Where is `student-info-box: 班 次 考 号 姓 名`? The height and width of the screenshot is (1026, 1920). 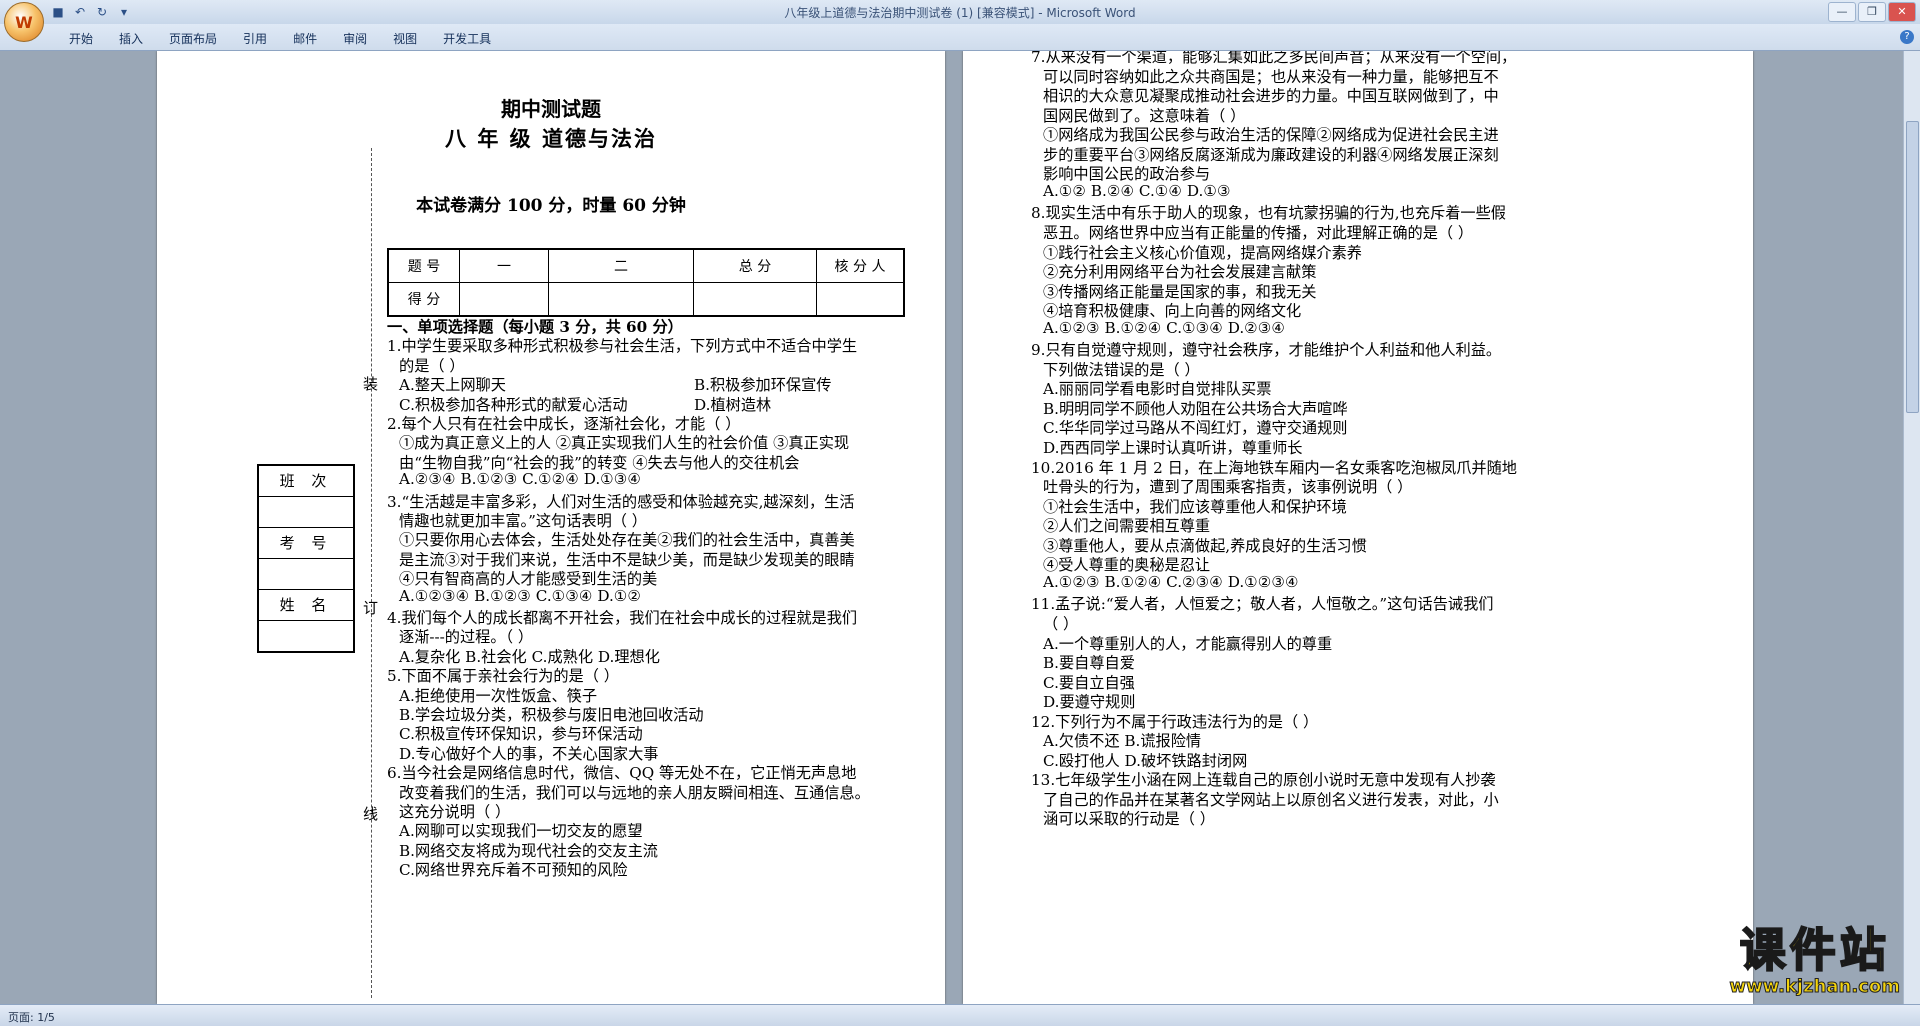
student-info-box: 班 次 考 号 姓 名 is located at coordinates (306, 558).